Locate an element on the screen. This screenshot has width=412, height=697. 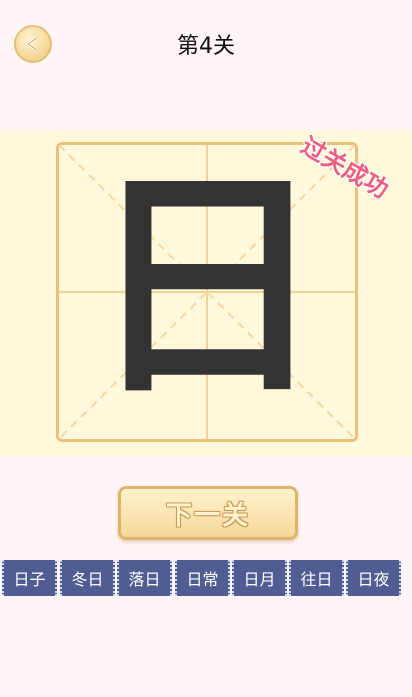
top-bar: 第4关 is located at coordinates (206, 45).